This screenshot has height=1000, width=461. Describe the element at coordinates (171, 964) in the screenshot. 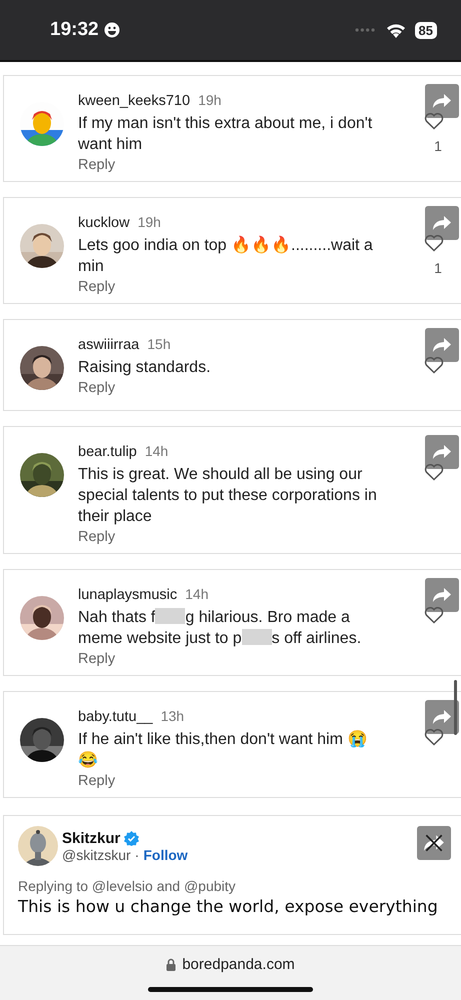

I see `lock-icon` at that location.